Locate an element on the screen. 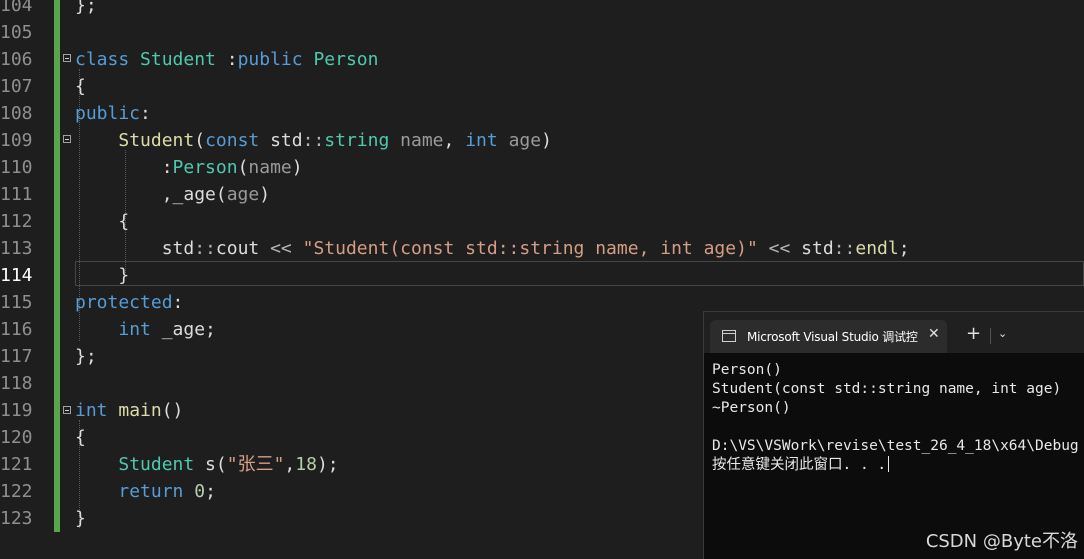  code-text: return 0; is located at coordinates (145, 491).